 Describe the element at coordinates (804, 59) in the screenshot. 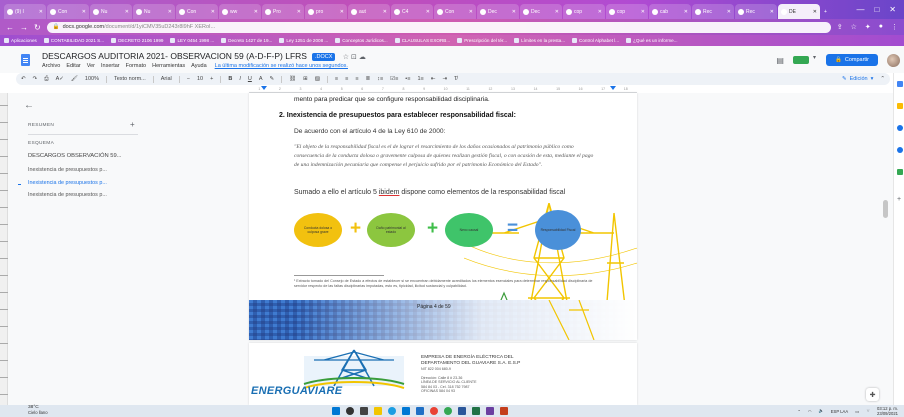

I see `meet-icon` at that location.